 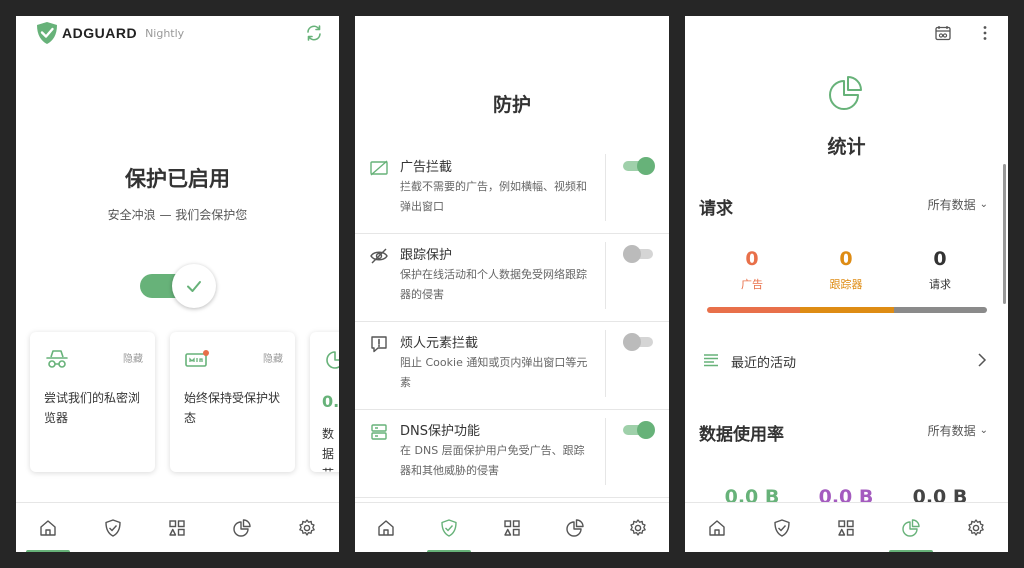 What do you see at coordinates (754, 310) in the screenshot?
I see `ads-bar-segment` at bounding box center [754, 310].